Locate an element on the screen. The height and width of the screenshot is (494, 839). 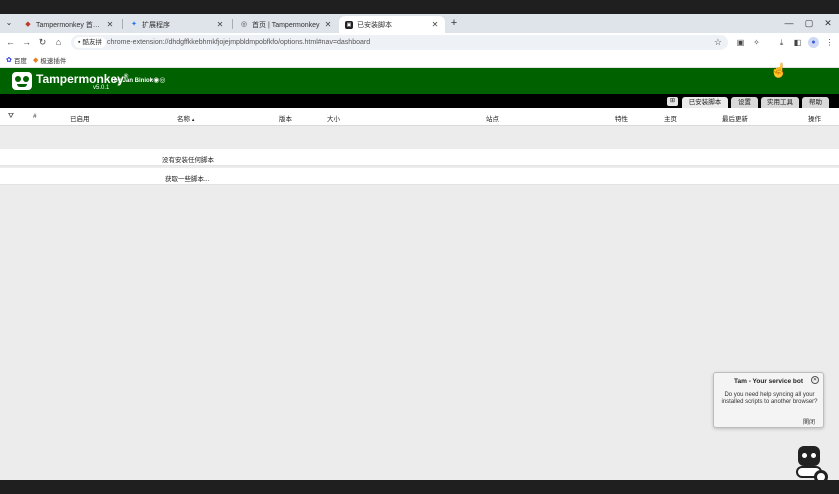
col-sites: 站点 is located at coordinates (492, 118).